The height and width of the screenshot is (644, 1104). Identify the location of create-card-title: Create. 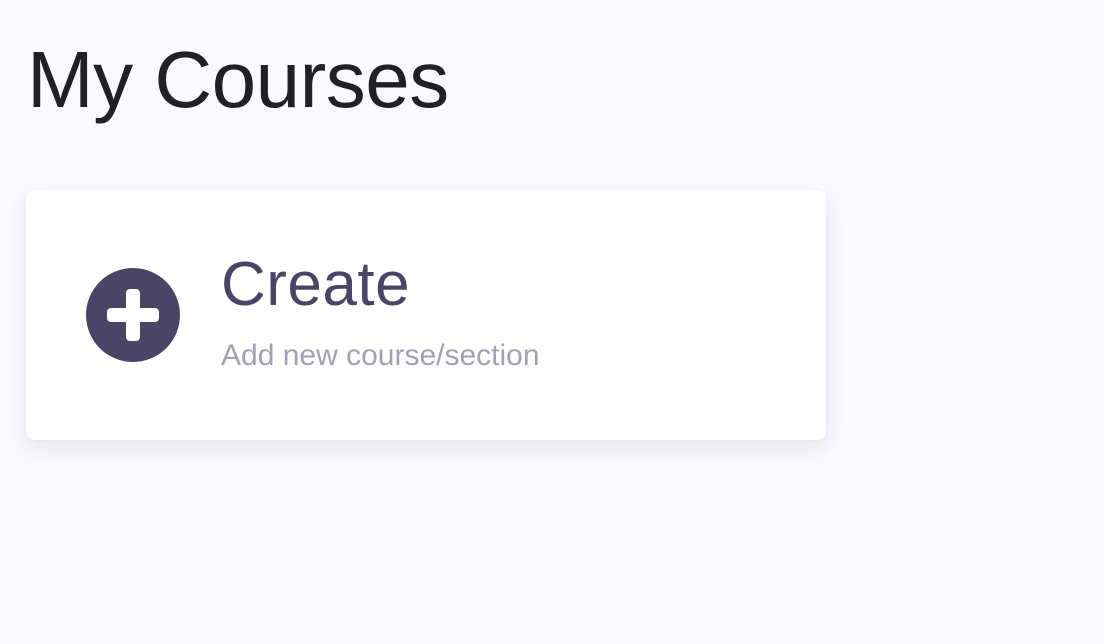
(316, 284).